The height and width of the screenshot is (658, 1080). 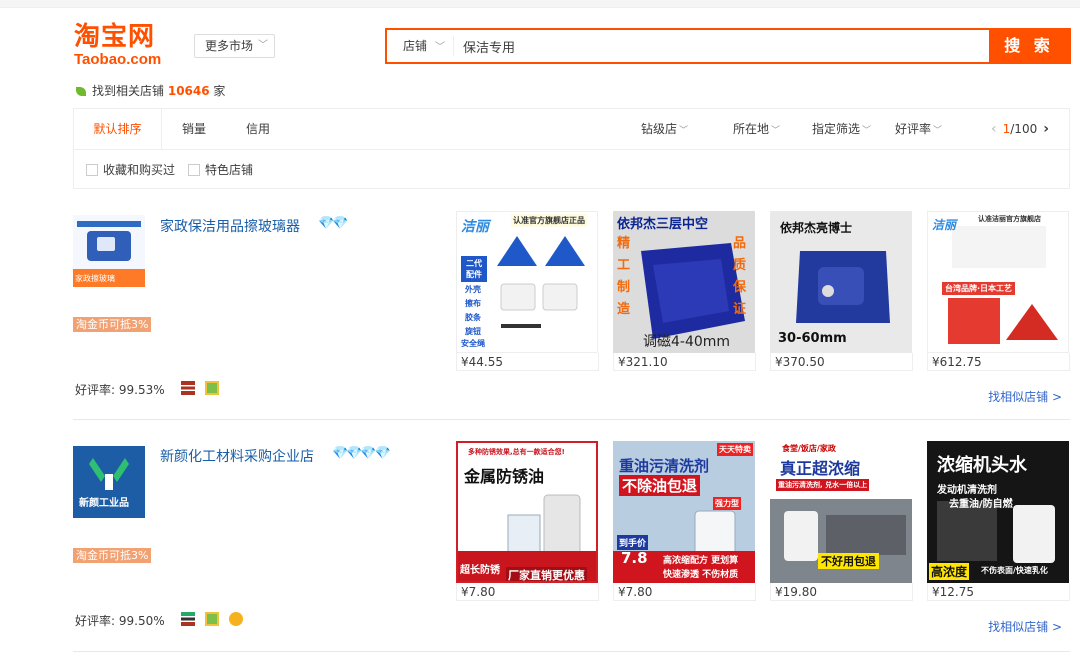 I want to click on product-part: 安全绳, so click(x=473, y=343).